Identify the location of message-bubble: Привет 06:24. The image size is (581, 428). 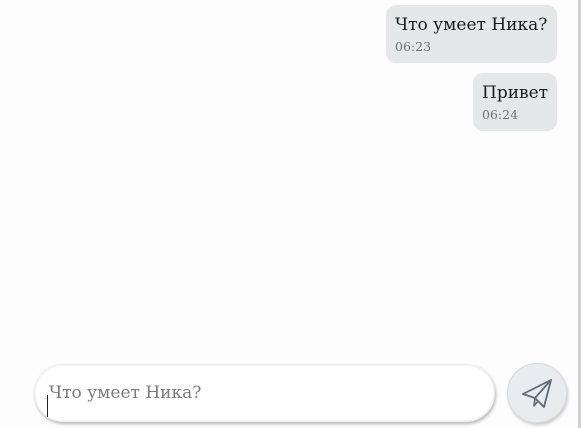
(515, 102).